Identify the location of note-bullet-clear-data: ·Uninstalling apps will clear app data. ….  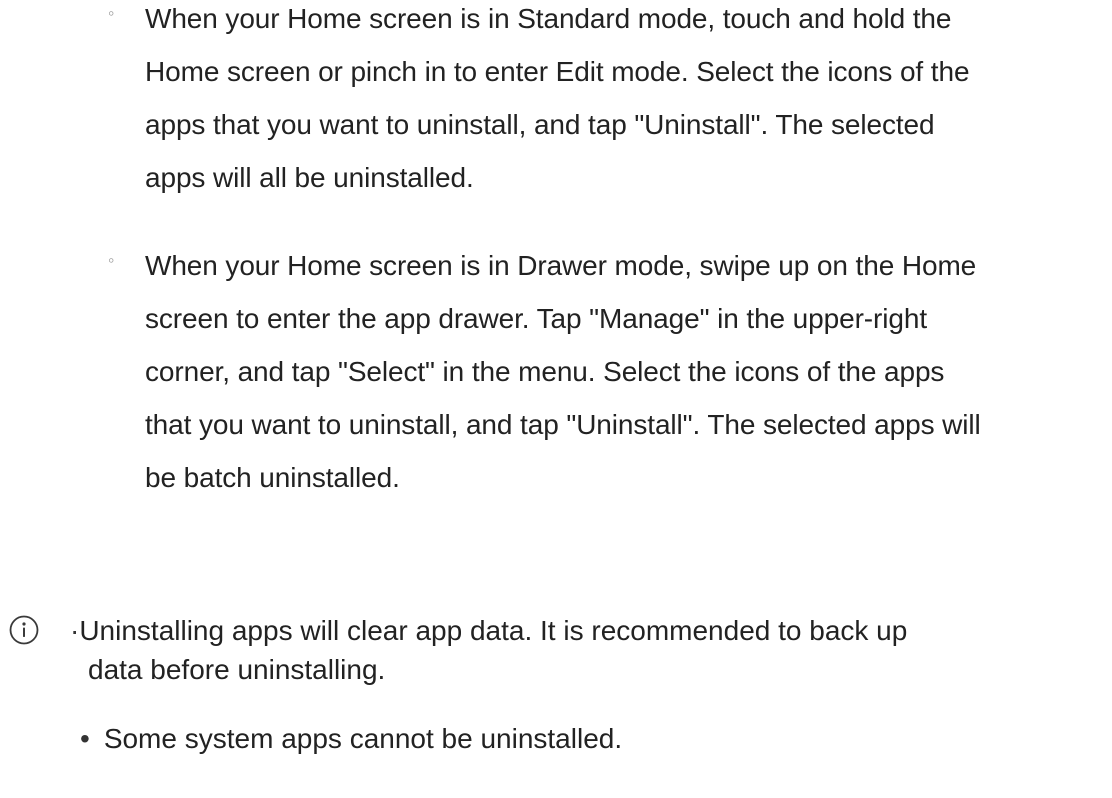
(488, 631).